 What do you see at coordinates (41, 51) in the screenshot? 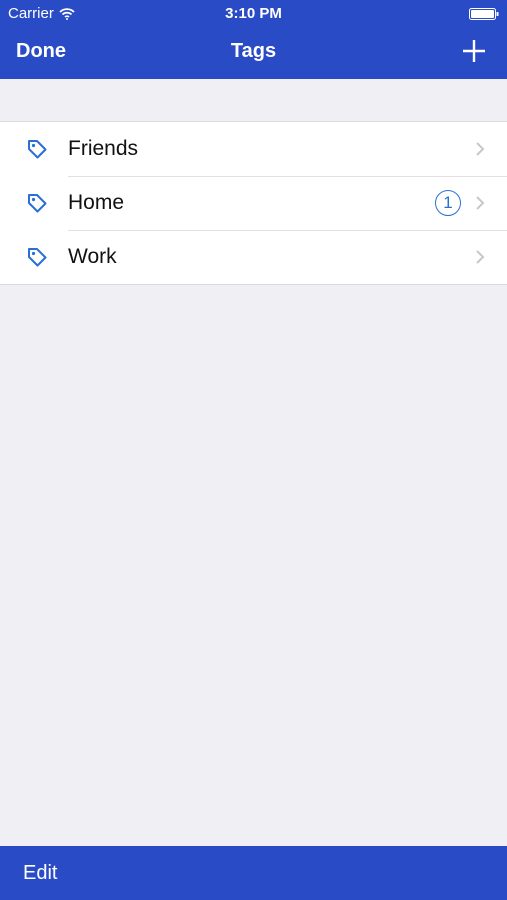
I see `done-button: Done` at bounding box center [41, 51].